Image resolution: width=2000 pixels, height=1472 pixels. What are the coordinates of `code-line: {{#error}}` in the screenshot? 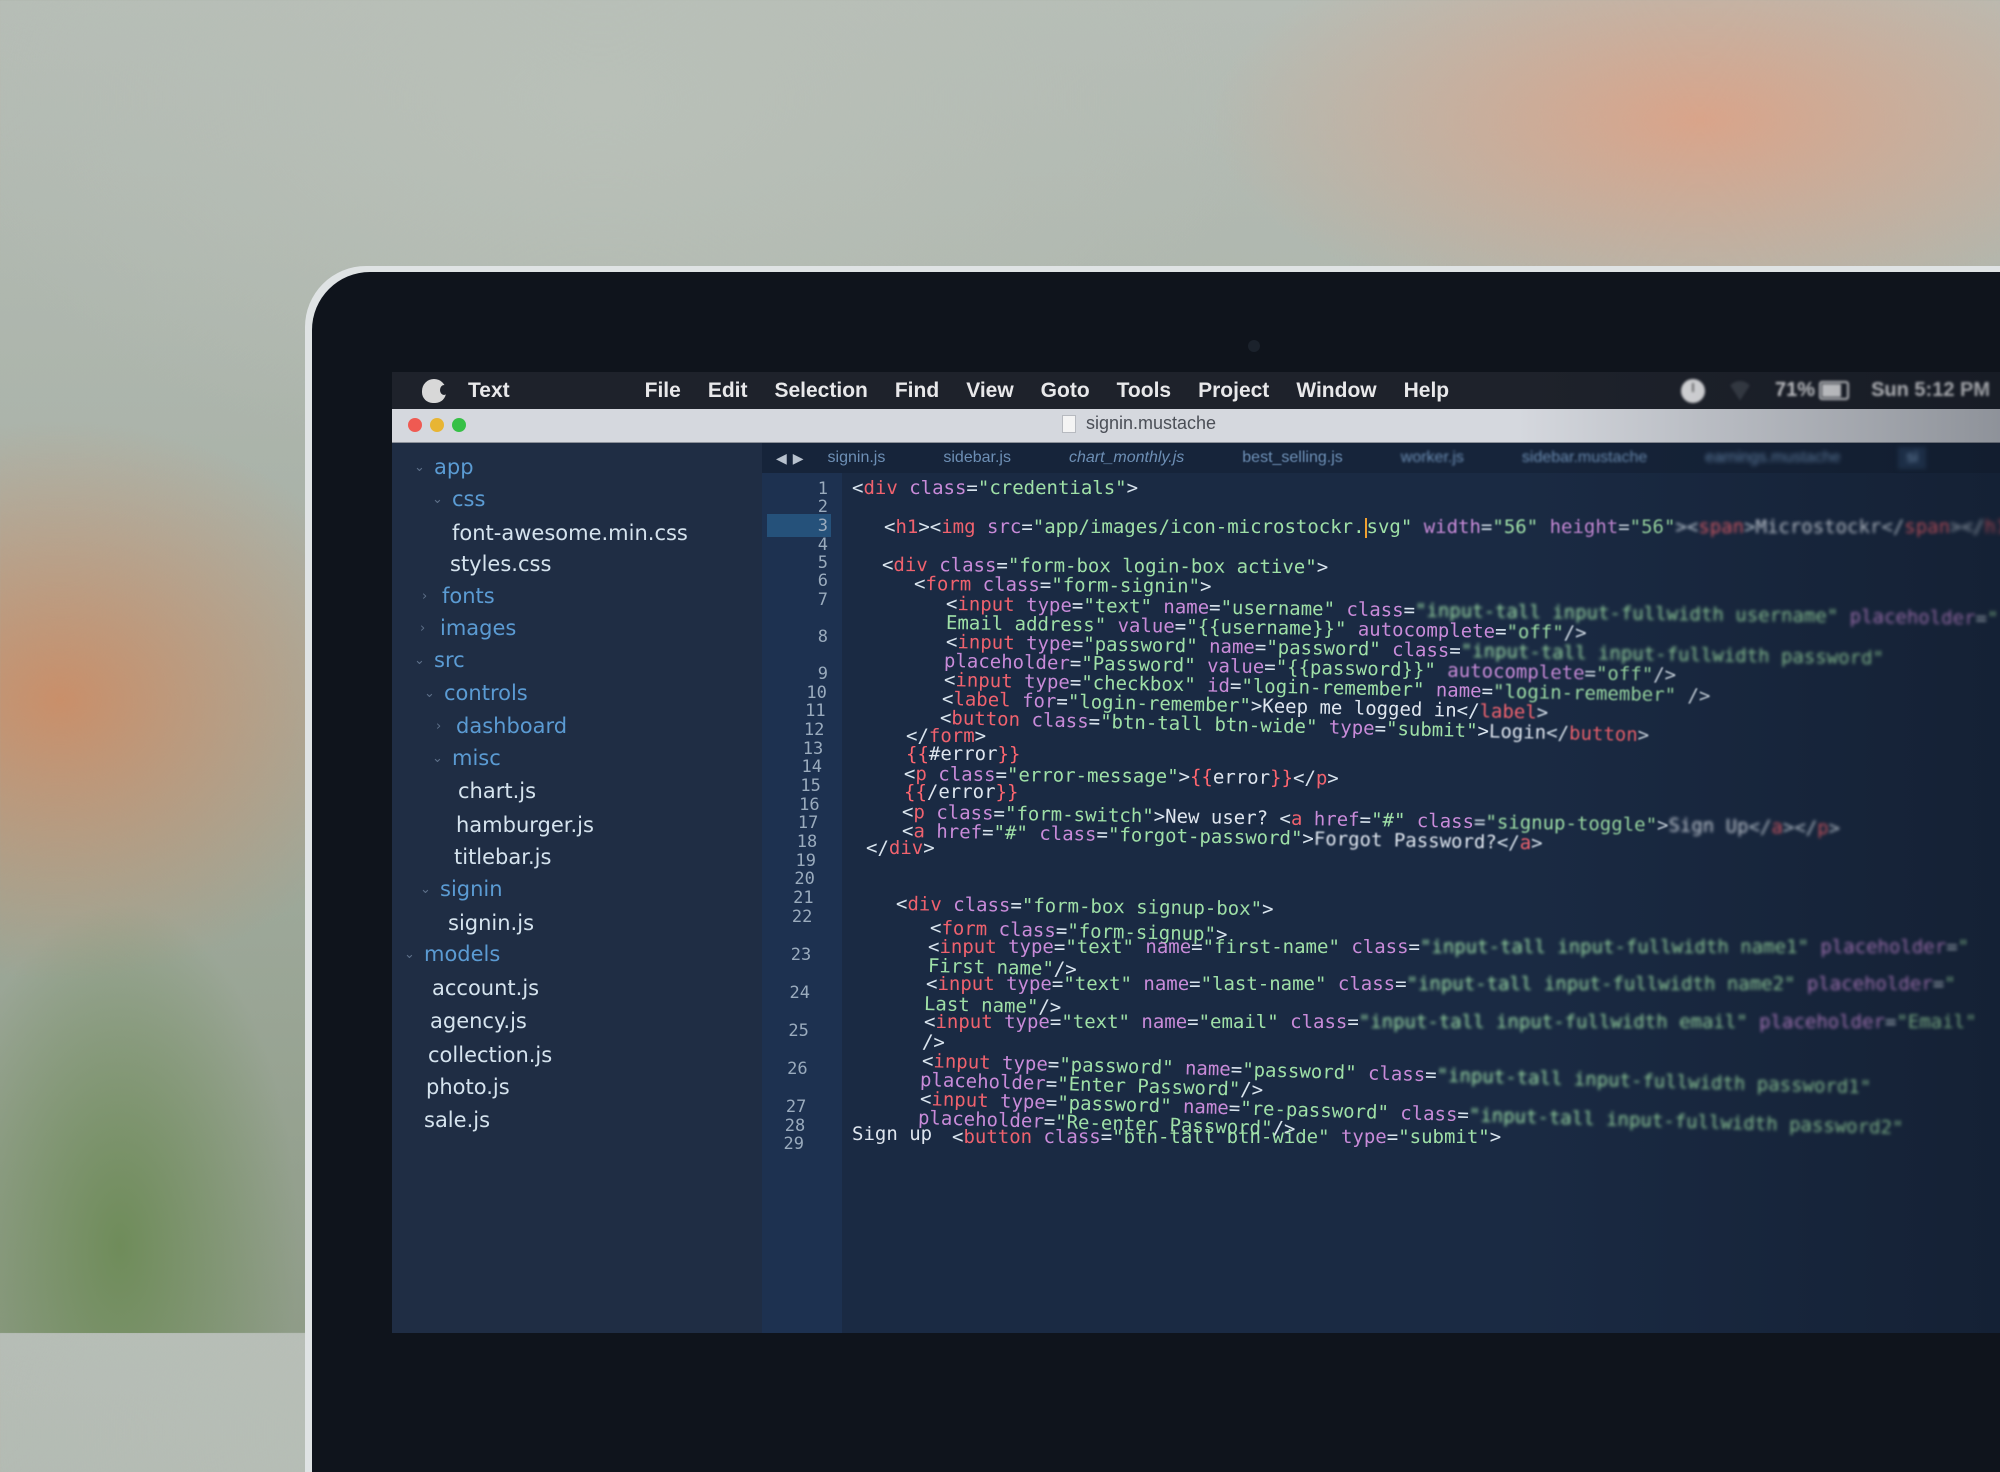 It's located at (963, 754).